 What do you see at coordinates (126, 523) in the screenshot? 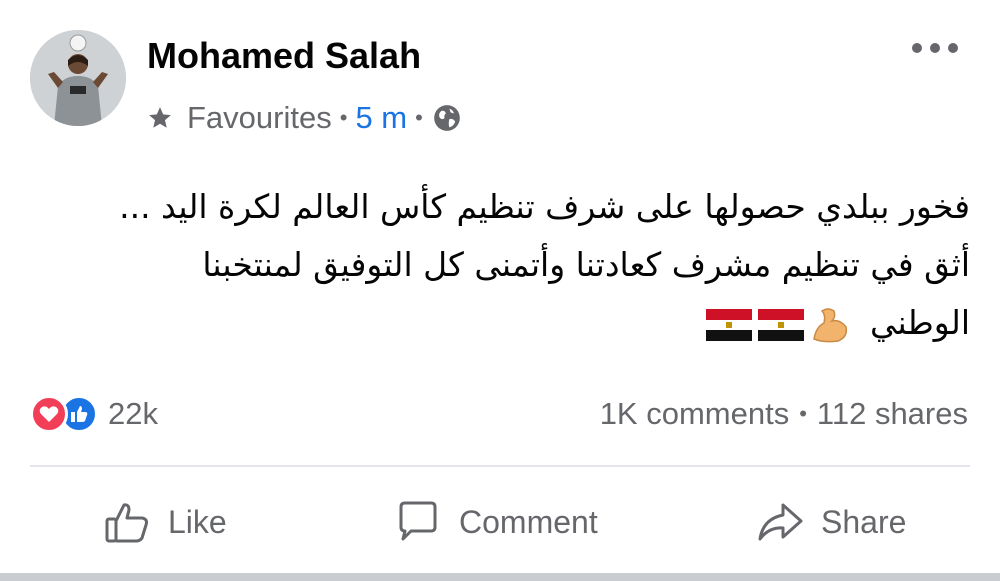
I see `thumbs-up-icon` at bounding box center [126, 523].